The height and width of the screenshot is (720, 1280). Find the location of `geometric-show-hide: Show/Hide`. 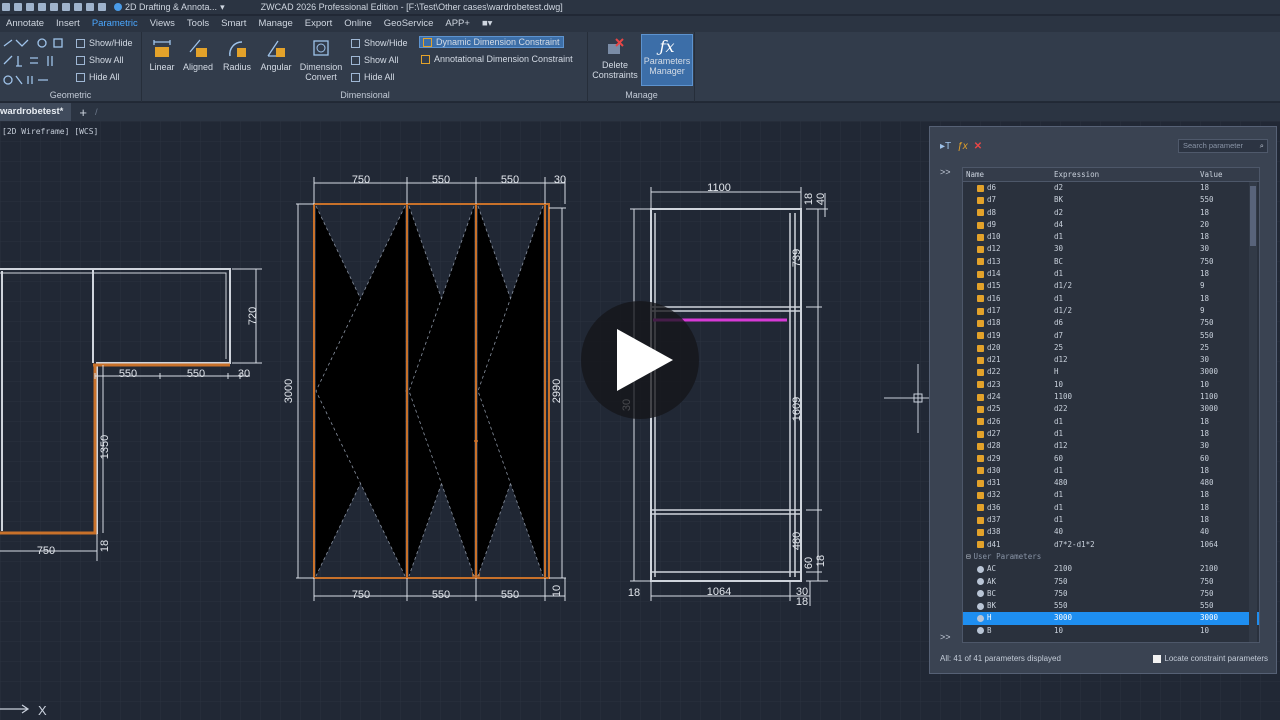

geometric-show-hide: Show/Hide is located at coordinates (111, 43).